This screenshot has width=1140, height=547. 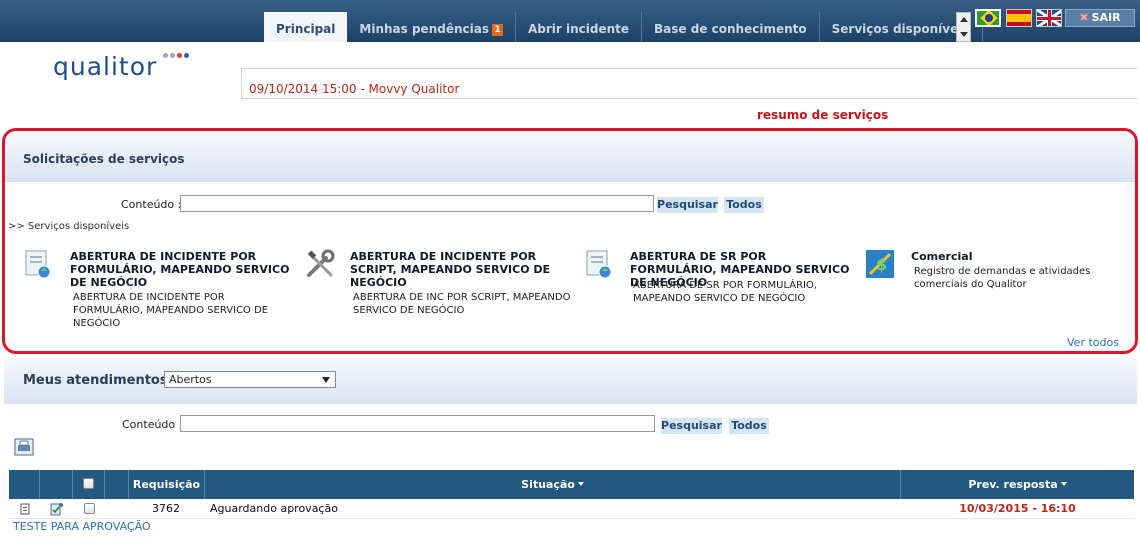 I want to click on exit-button: ✖ SAIR, so click(x=1100, y=18).